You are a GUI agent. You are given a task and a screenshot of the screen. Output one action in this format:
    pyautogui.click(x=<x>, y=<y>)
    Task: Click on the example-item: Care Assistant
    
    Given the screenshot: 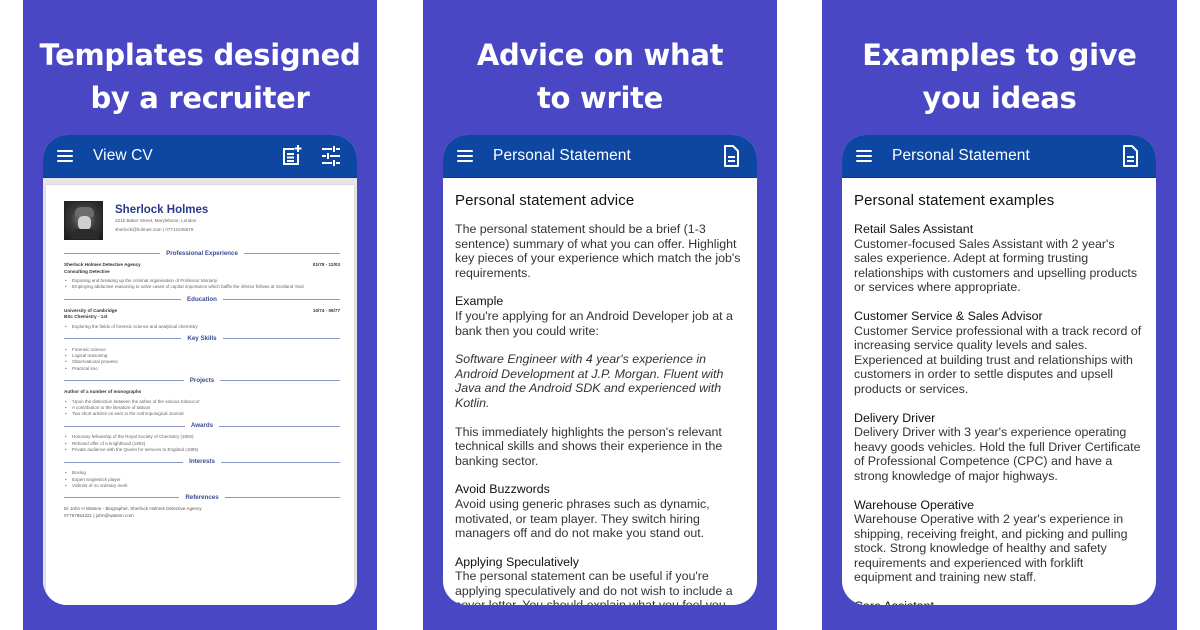 What is the action you would take?
    pyautogui.click(x=999, y=602)
    